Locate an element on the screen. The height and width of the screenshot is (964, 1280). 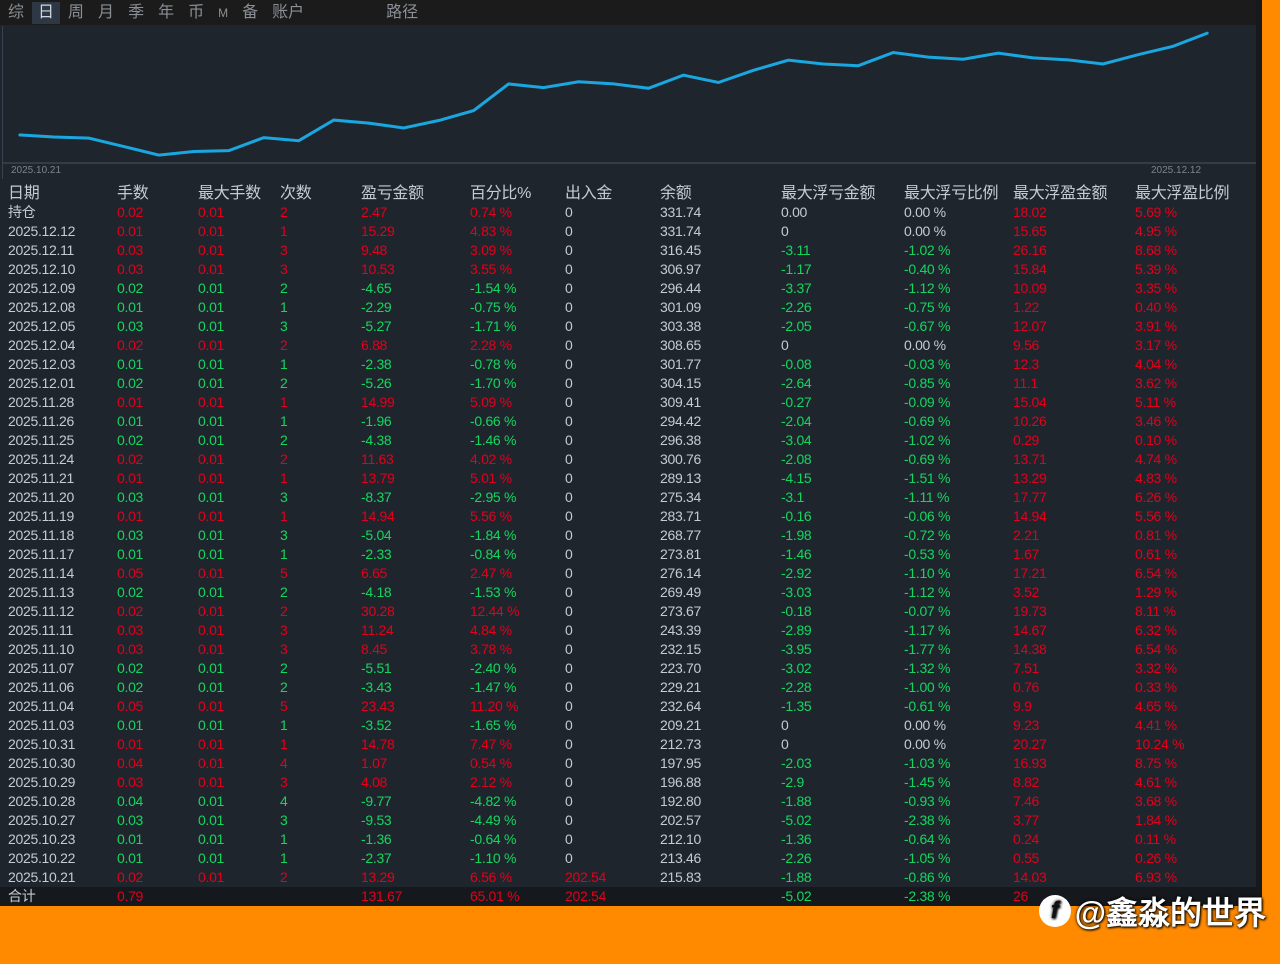
tab-9: 账户 is located at coordinates (288, 13).